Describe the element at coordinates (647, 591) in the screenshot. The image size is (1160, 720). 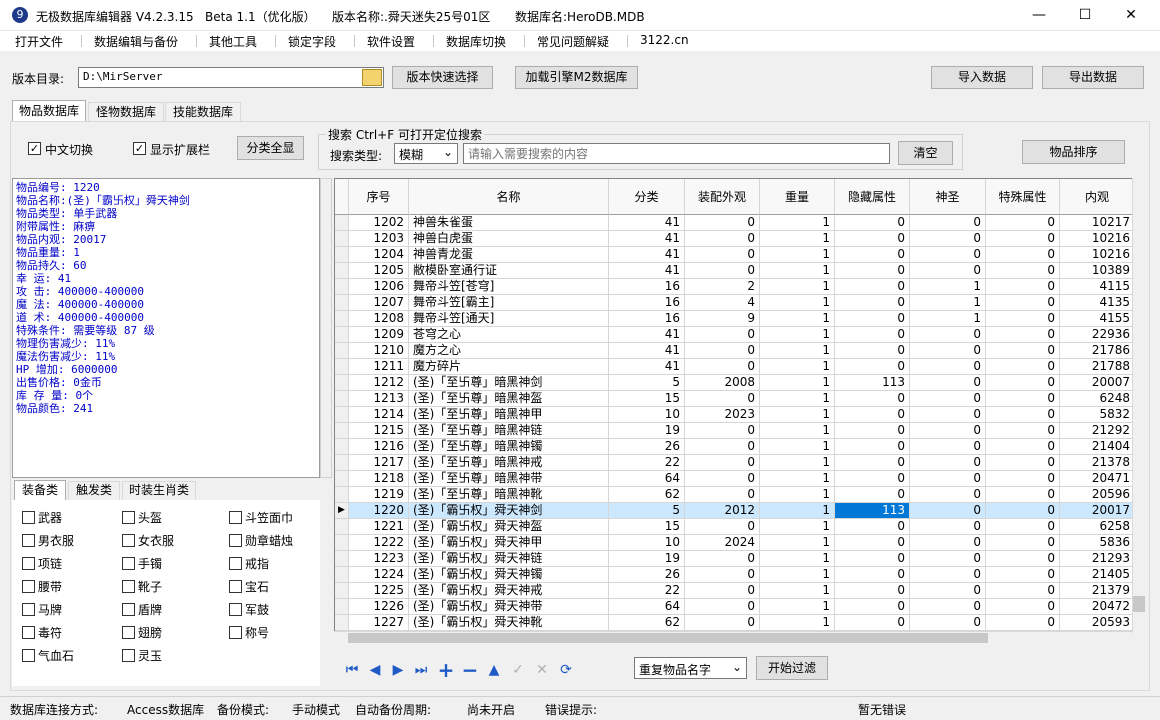
I see `table-cell: 22` at that location.